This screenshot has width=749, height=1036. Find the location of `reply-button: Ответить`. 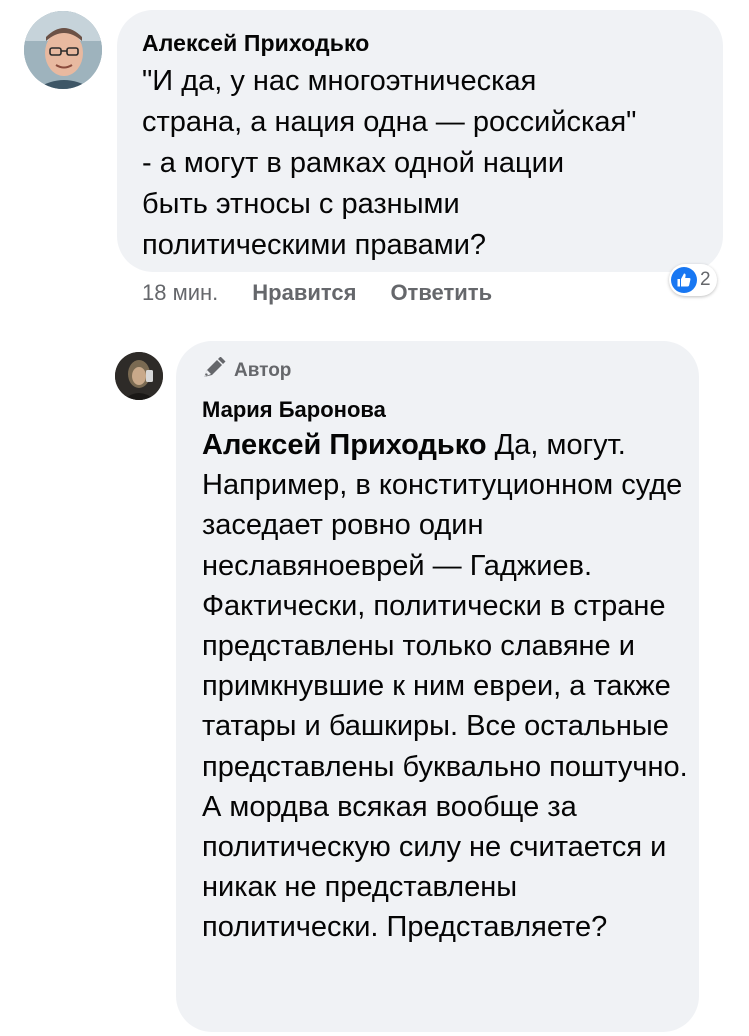

reply-button: Ответить is located at coordinates (441, 293).